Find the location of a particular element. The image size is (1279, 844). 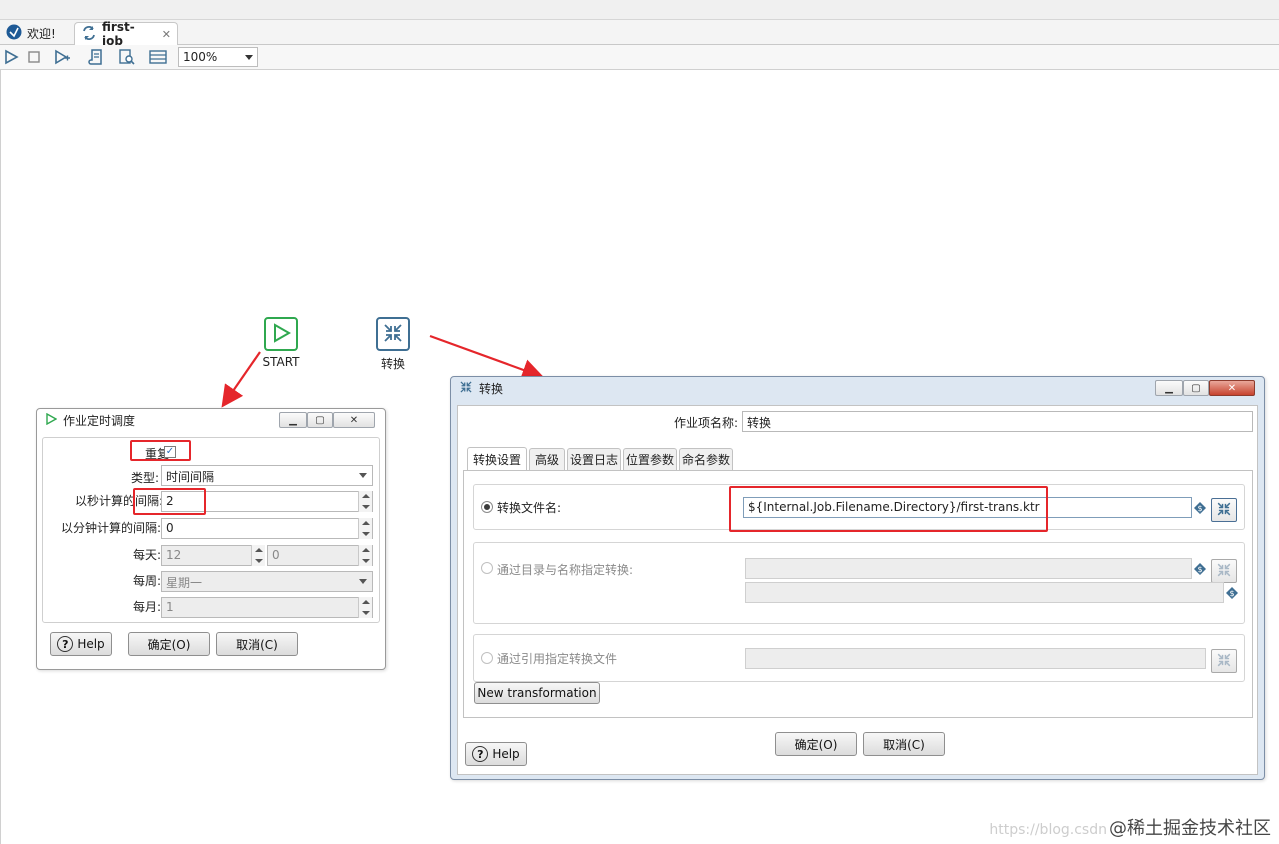

tab-label: 转换设置 is located at coordinates (496, 460).